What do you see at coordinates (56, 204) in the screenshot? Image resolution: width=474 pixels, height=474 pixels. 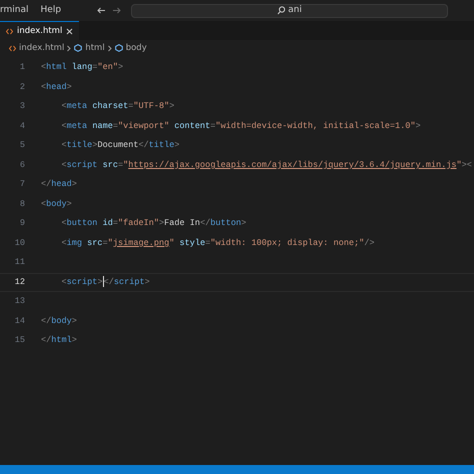 I see `code-line: <body>` at bounding box center [56, 204].